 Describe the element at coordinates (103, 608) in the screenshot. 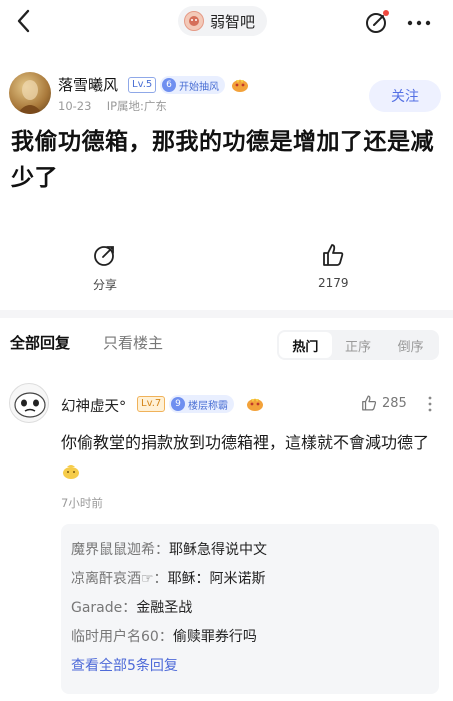

I see `sub-reply-author: Garade：` at that location.